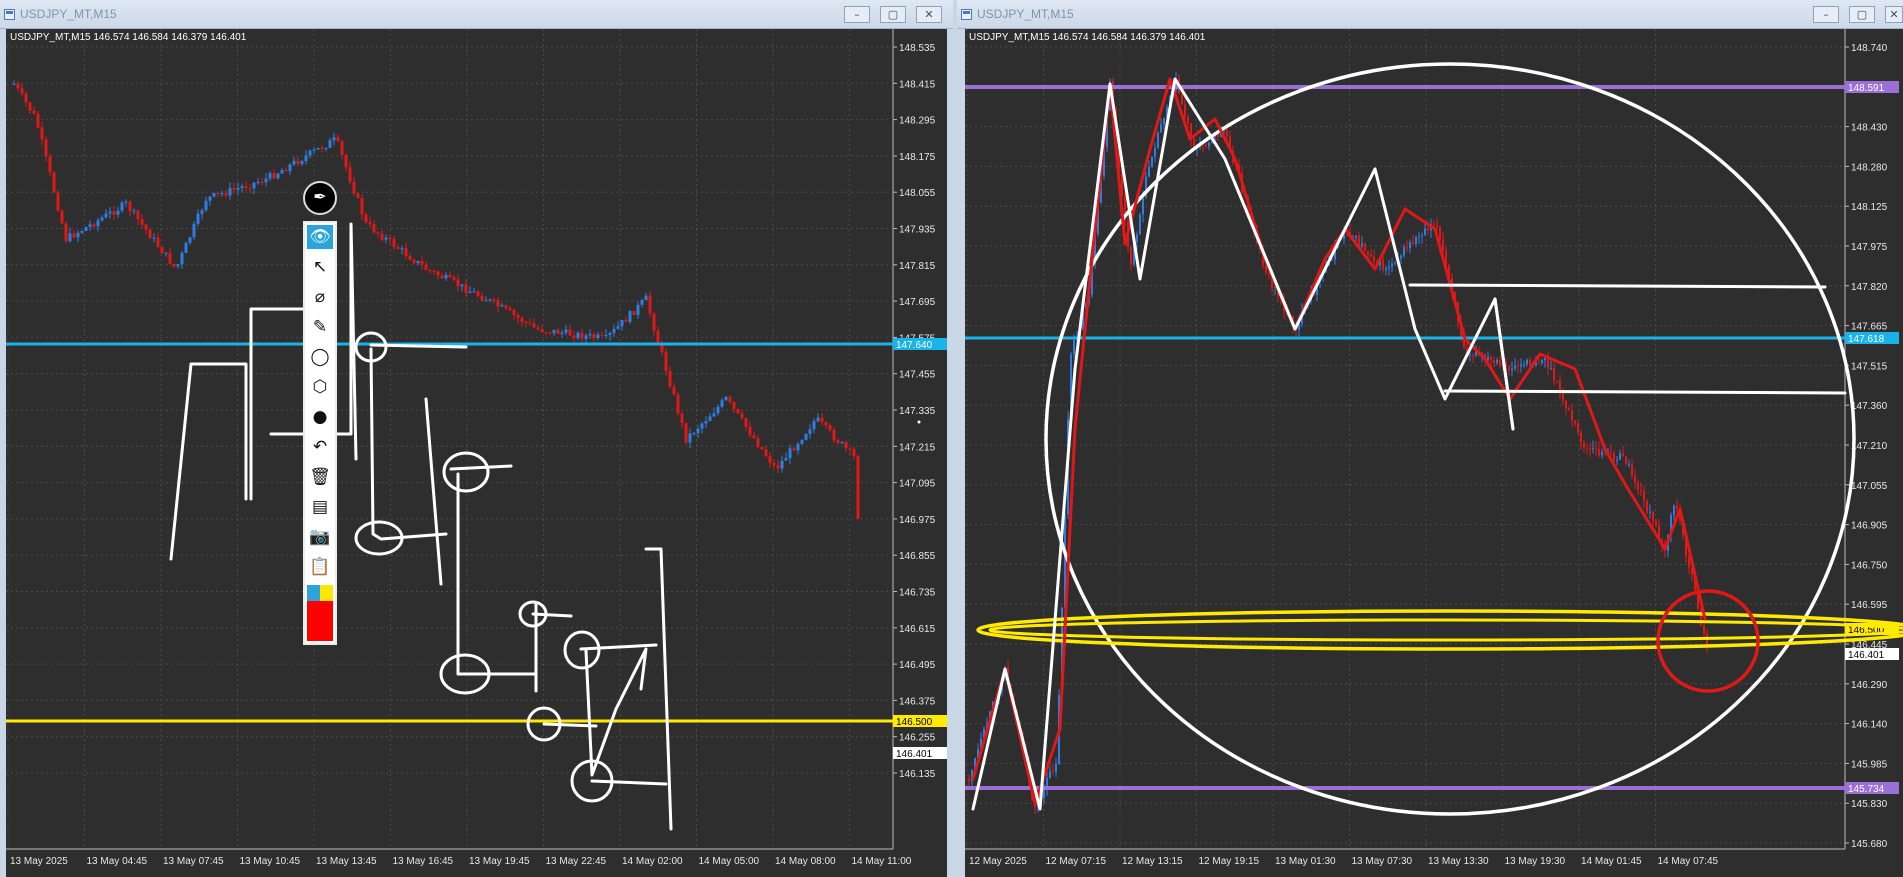  Describe the element at coordinates (320, 387) in the screenshot. I see `ruler-icon: ⬡` at that location.